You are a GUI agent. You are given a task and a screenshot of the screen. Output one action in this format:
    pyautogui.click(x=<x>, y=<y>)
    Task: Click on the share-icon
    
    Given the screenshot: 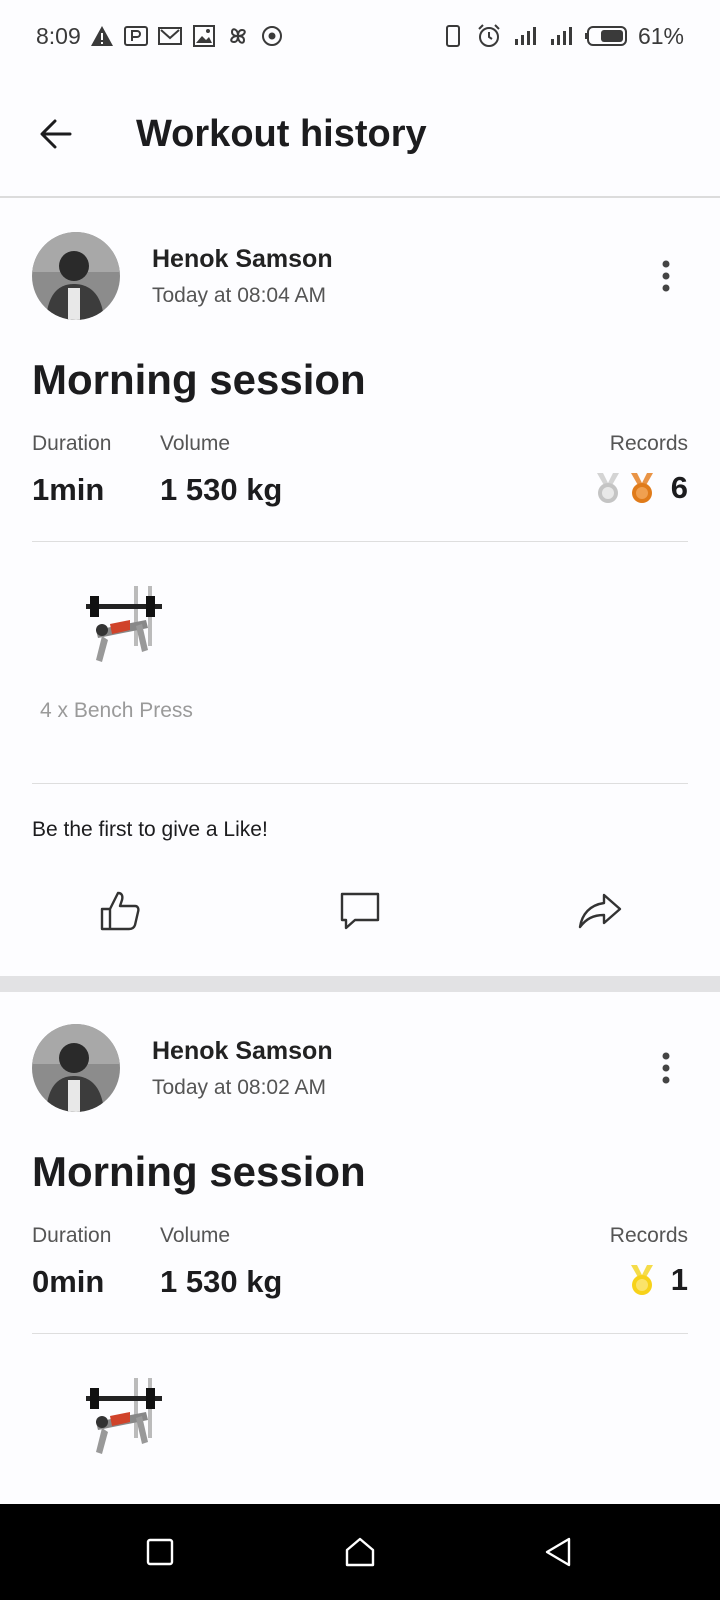 What is the action you would take?
    pyautogui.click(x=600, y=911)
    